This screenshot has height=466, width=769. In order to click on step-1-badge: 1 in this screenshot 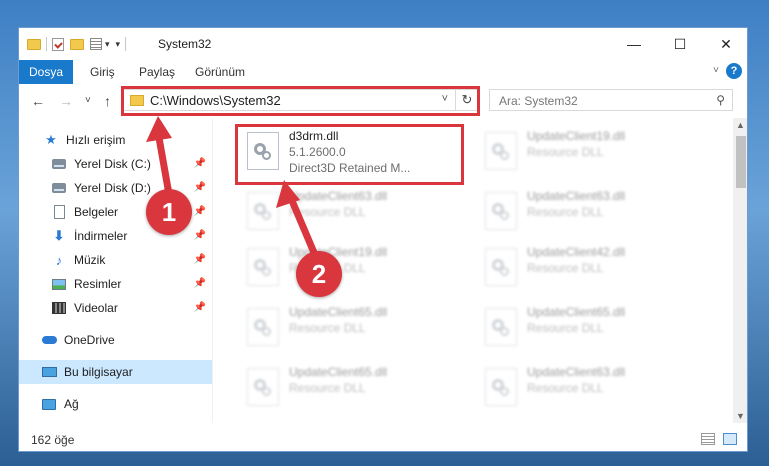, I will do `click(169, 212)`.